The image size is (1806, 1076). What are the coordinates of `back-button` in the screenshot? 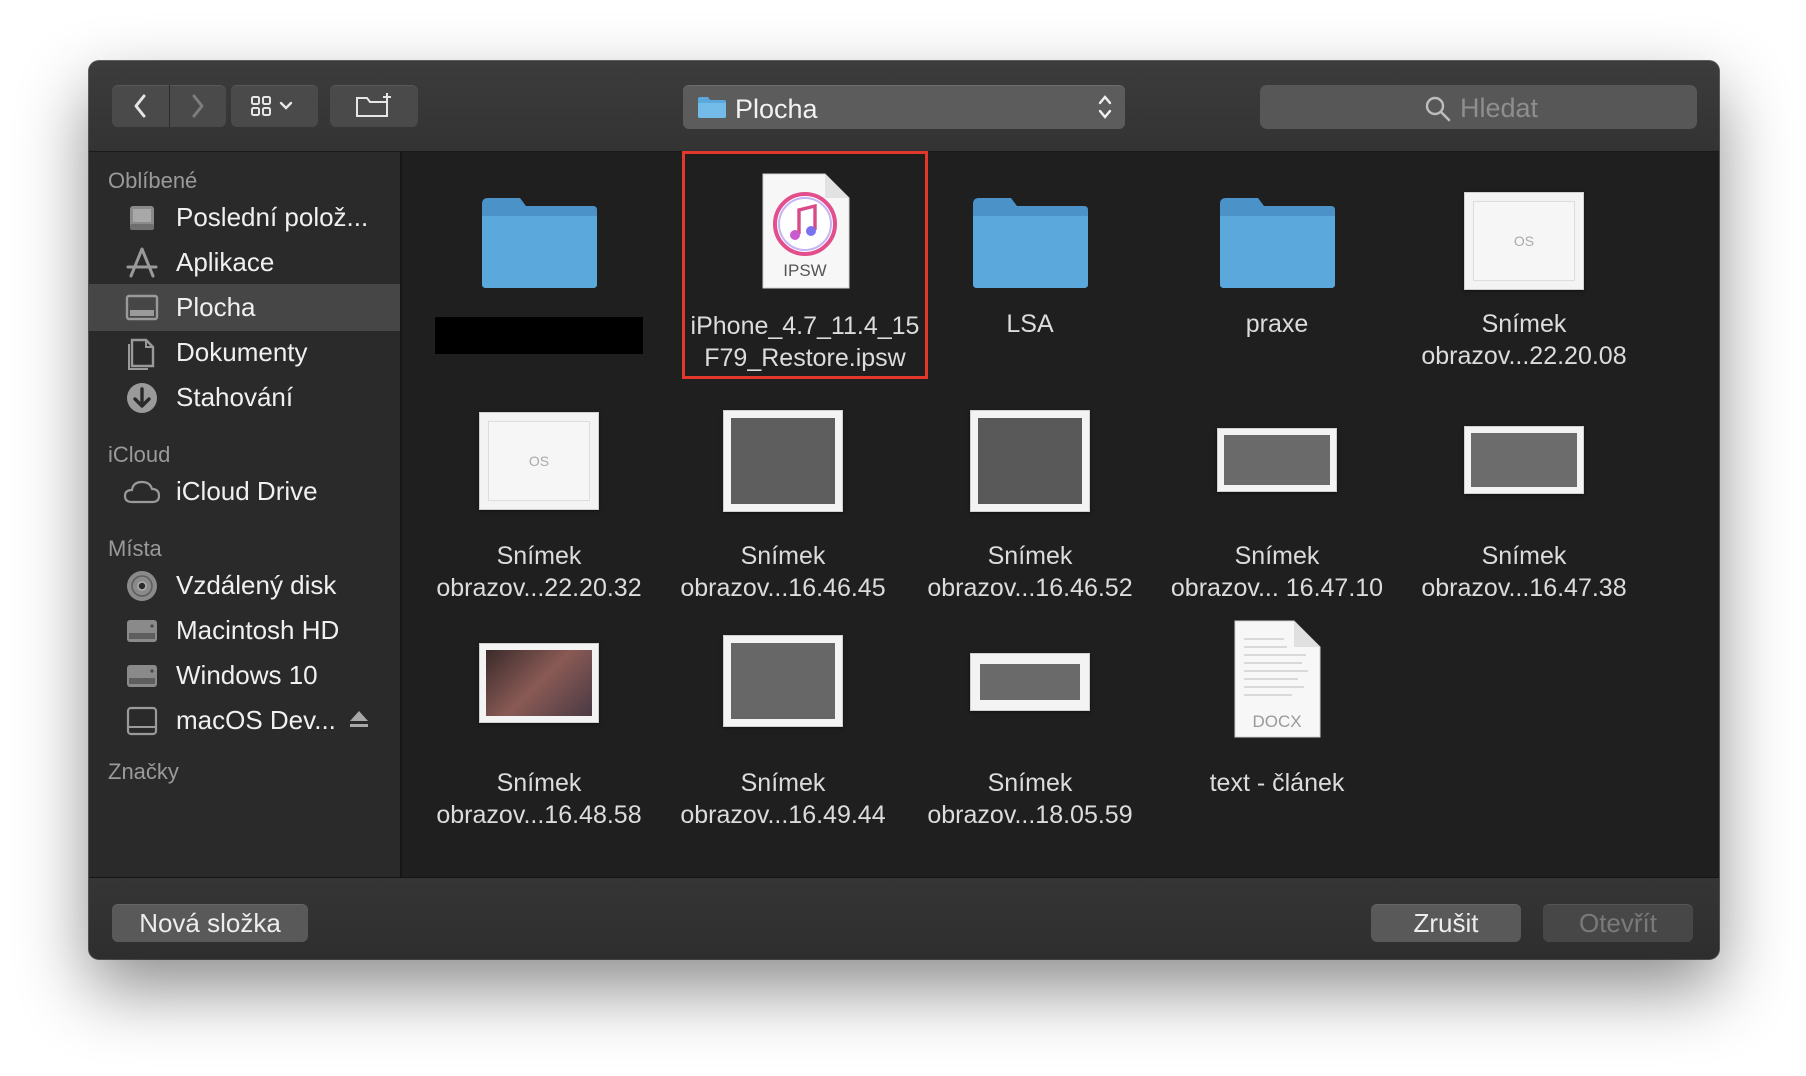 It's located at (140, 106).